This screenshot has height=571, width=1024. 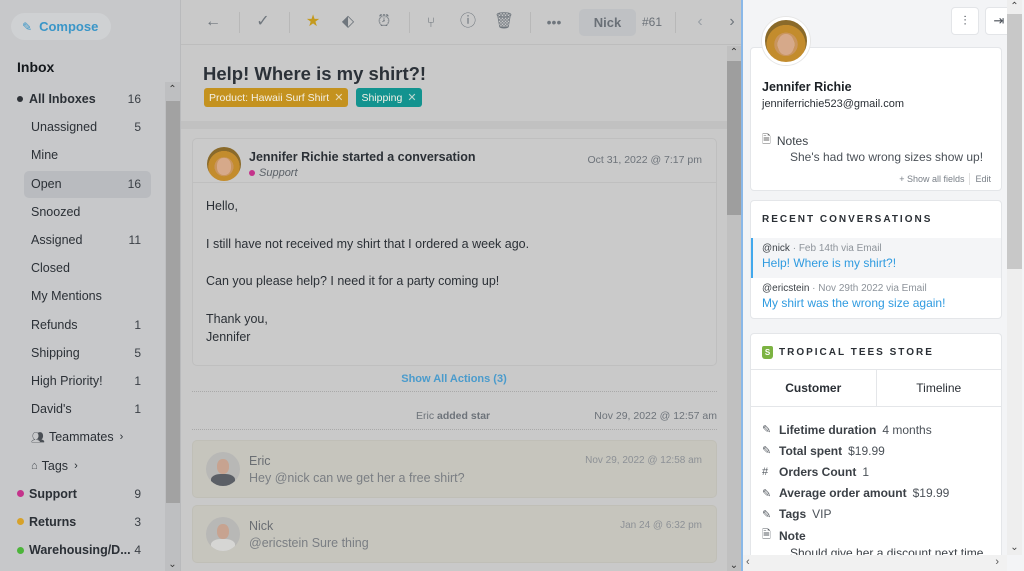 I want to click on sidebar-item-my-mentions: My Mentions, so click(x=82, y=296).